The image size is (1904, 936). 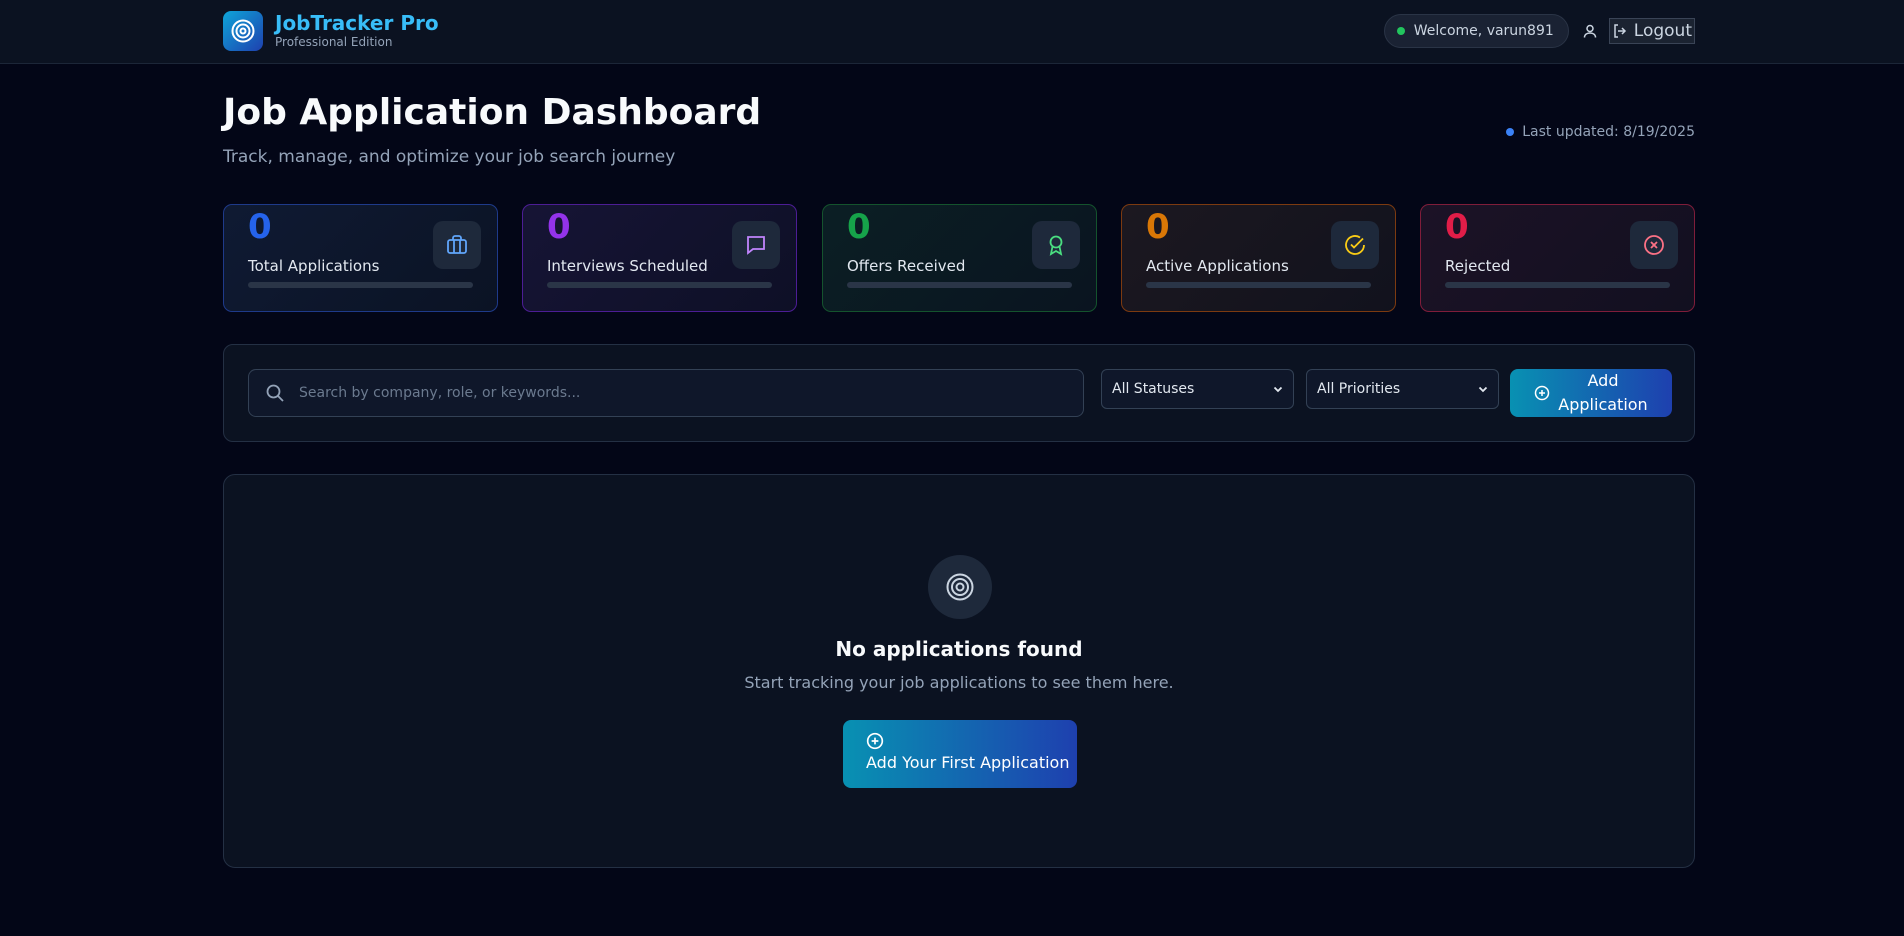 What do you see at coordinates (1197, 389) in the screenshot?
I see `status-filter-select: All Statuses` at bounding box center [1197, 389].